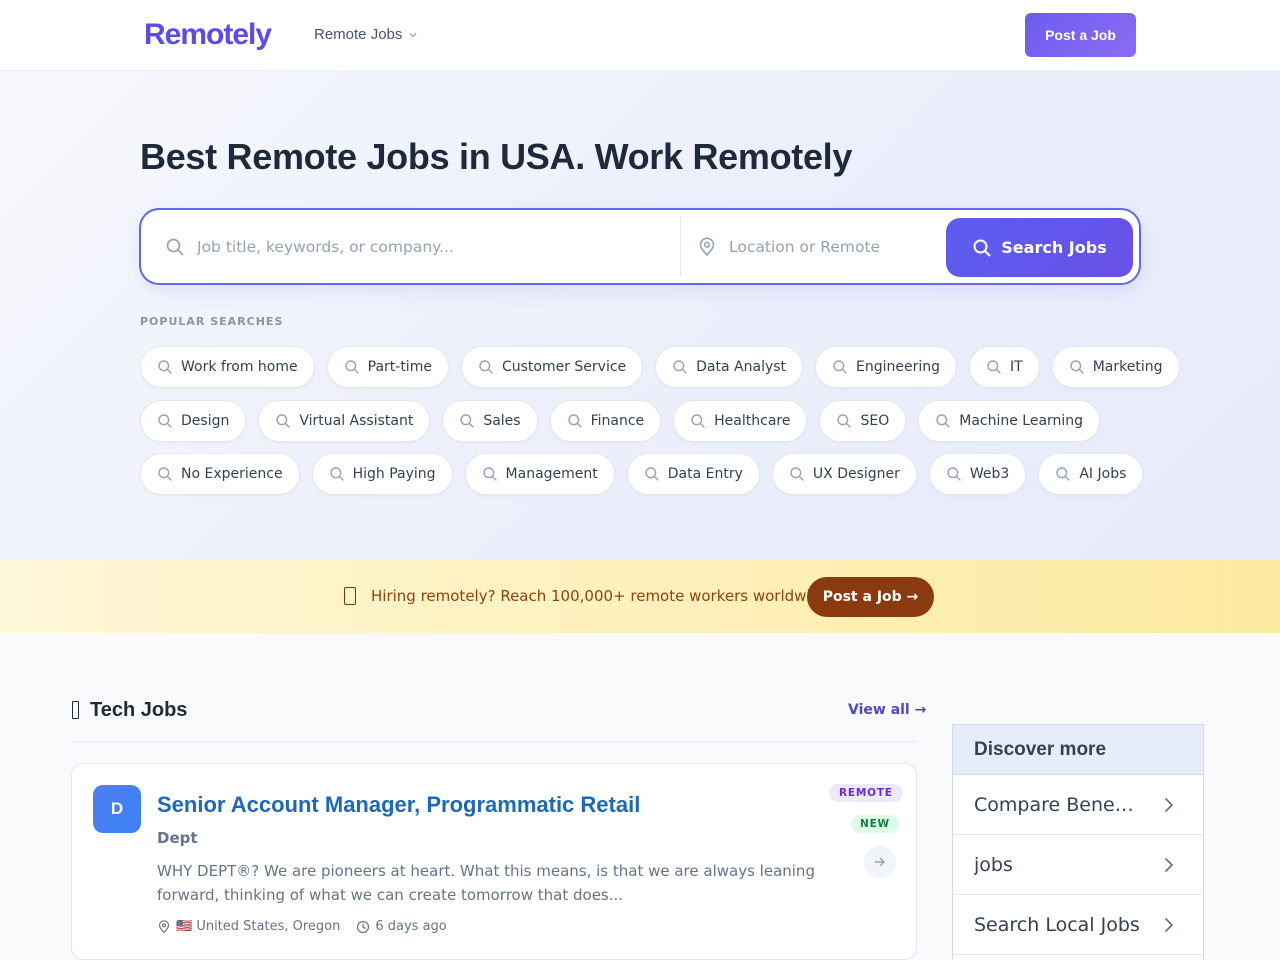  Describe the element at coordinates (394, 474) in the screenshot. I see `popular-search-label: High Paying` at that location.